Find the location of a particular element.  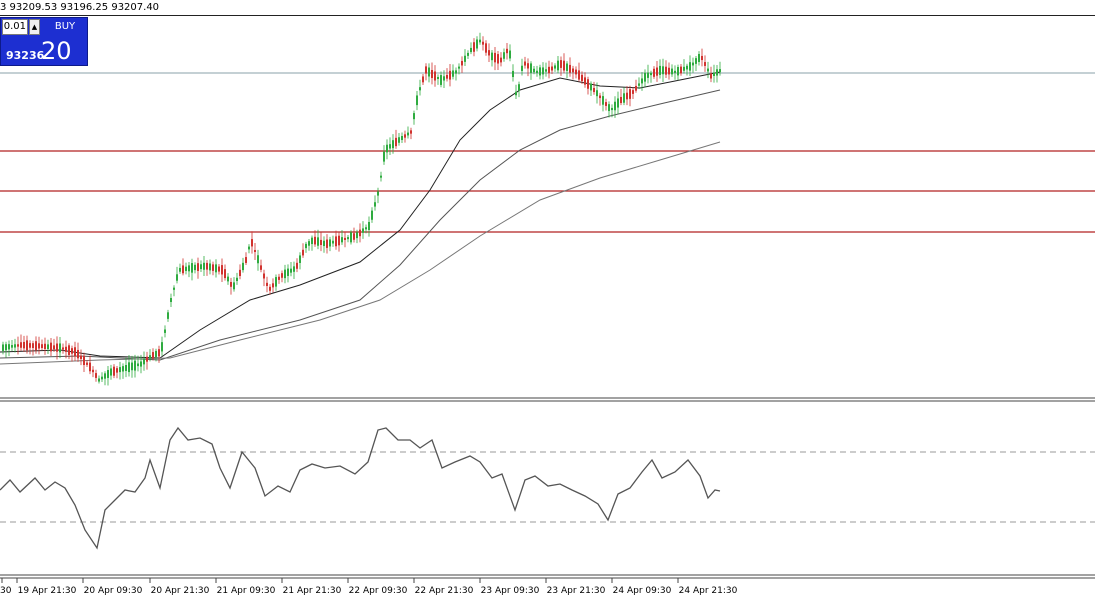

buy-price-pips: 20 is located at coordinates (56, 51).